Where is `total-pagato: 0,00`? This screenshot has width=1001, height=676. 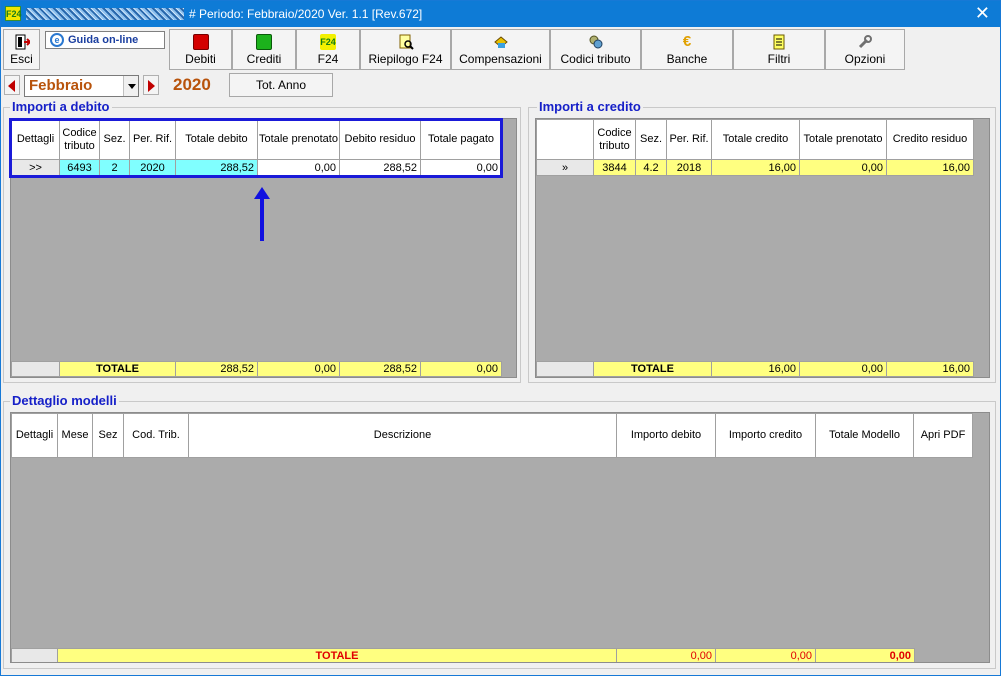 total-pagato: 0,00 is located at coordinates (461, 369).